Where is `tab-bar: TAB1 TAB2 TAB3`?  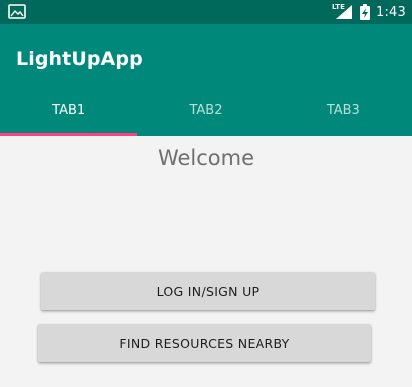 tab-bar: TAB1 TAB2 TAB3 is located at coordinates (206, 111).